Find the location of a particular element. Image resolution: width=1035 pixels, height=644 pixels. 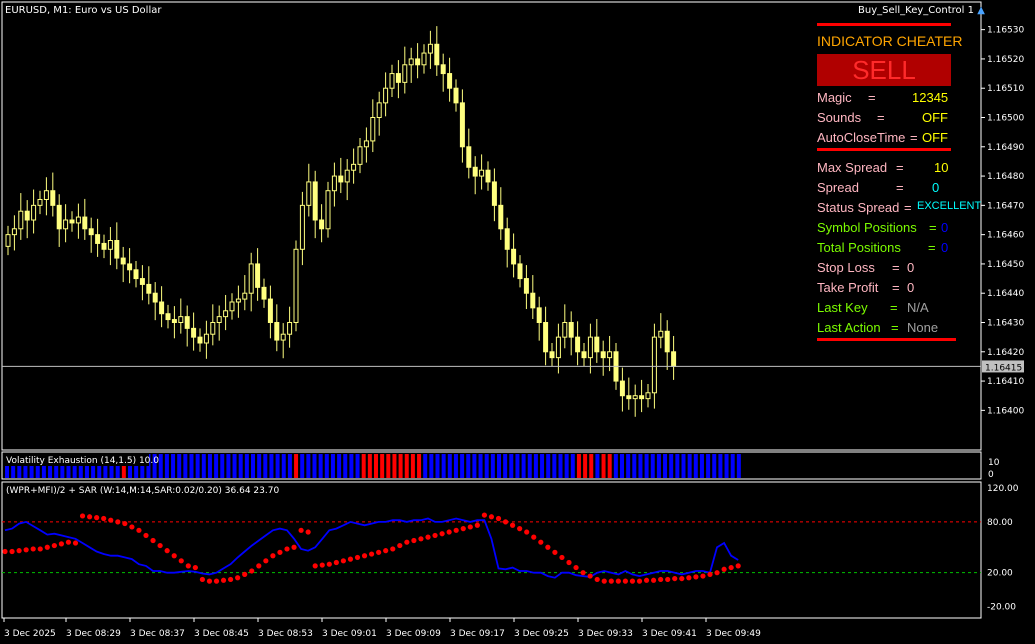

panel-value-spread: 0 is located at coordinates (936, 187).